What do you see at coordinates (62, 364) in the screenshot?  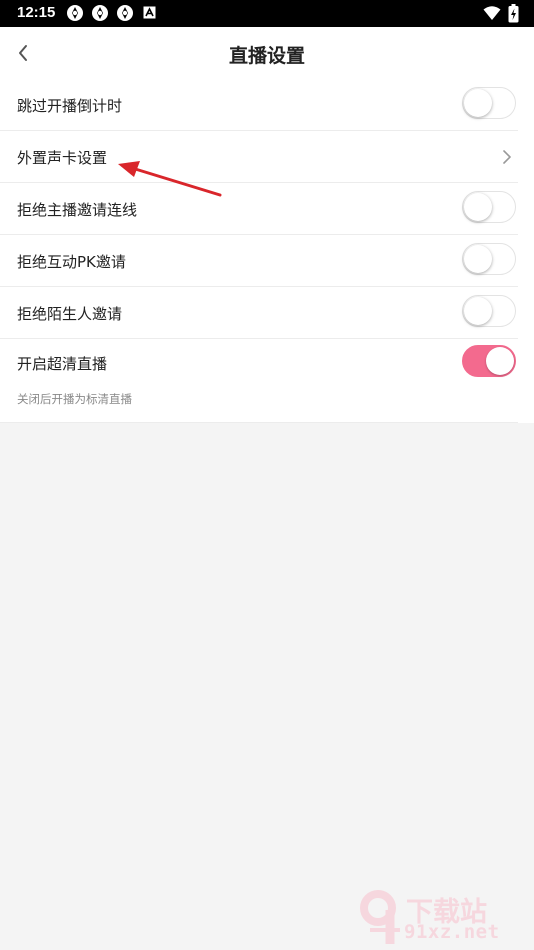 I see `setting-label: 开启超清直播` at bounding box center [62, 364].